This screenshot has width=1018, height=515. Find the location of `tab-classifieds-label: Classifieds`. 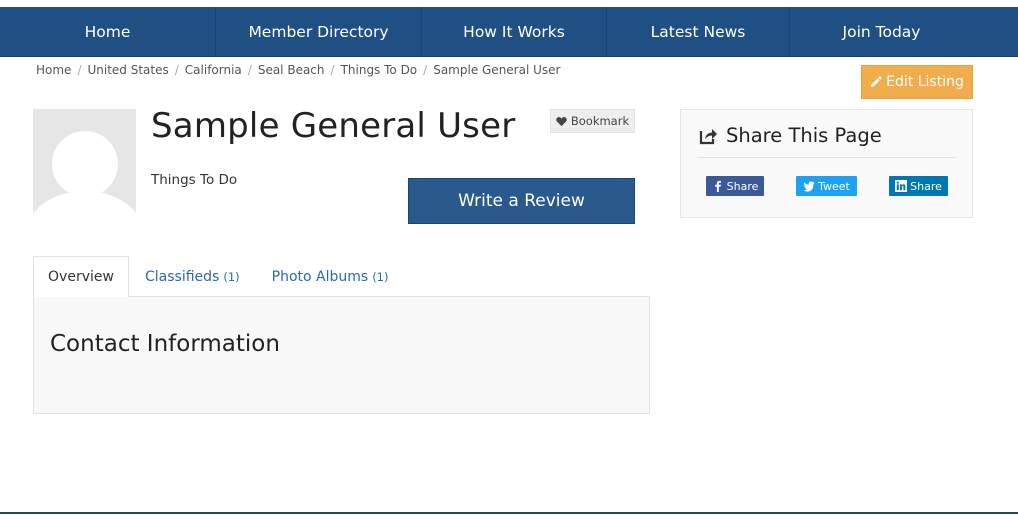

tab-classifieds-label: Classifieds is located at coordinates (182, 276).